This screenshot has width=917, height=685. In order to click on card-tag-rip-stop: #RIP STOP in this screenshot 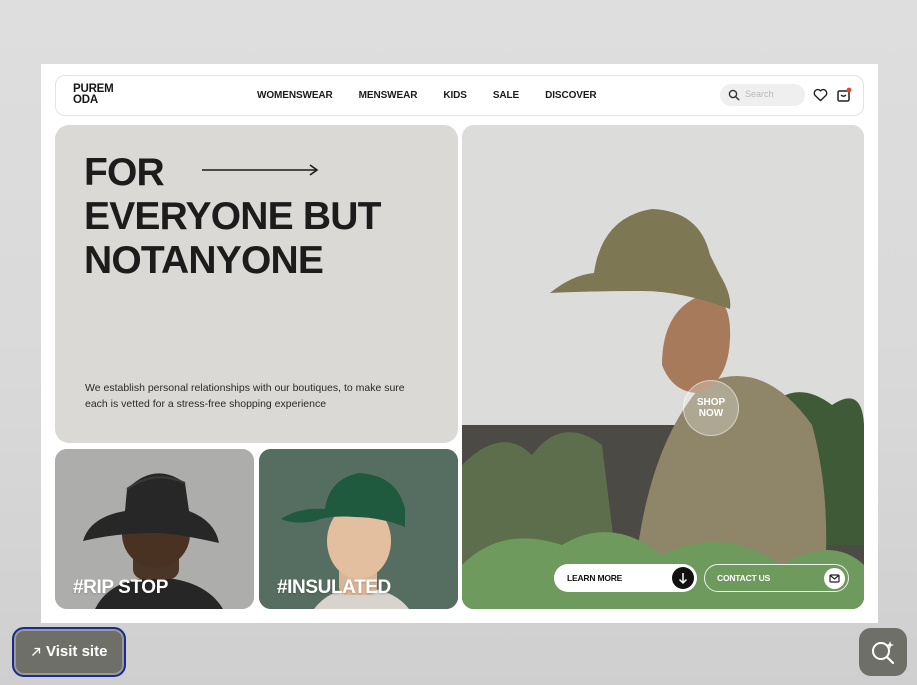, I will do `click(120, 587)`.